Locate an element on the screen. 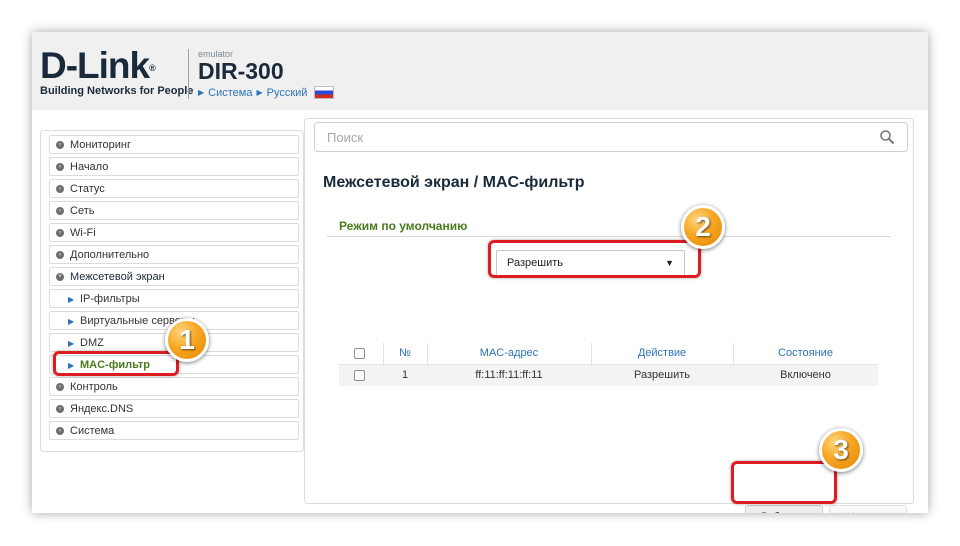  logo-tagline: Building Networks for People is located at coordinates (117, 91).